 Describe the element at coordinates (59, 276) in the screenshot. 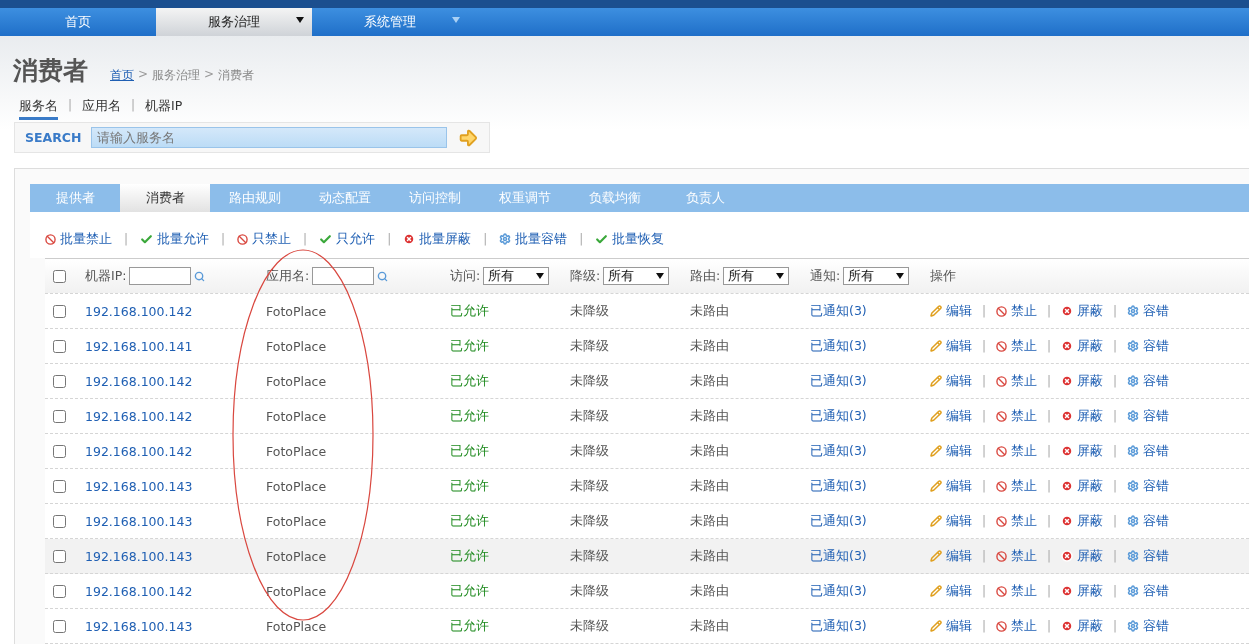

I see `select-all-checkbox` at that location.